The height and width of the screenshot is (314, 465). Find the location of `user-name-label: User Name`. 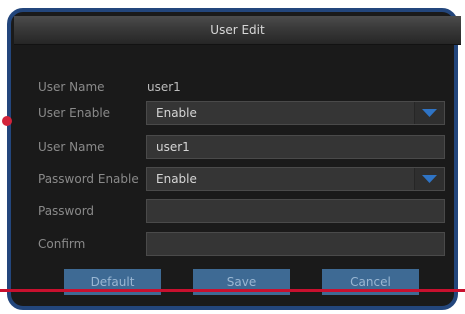

user-name-label: User Name is located at coordinates (71, 87).